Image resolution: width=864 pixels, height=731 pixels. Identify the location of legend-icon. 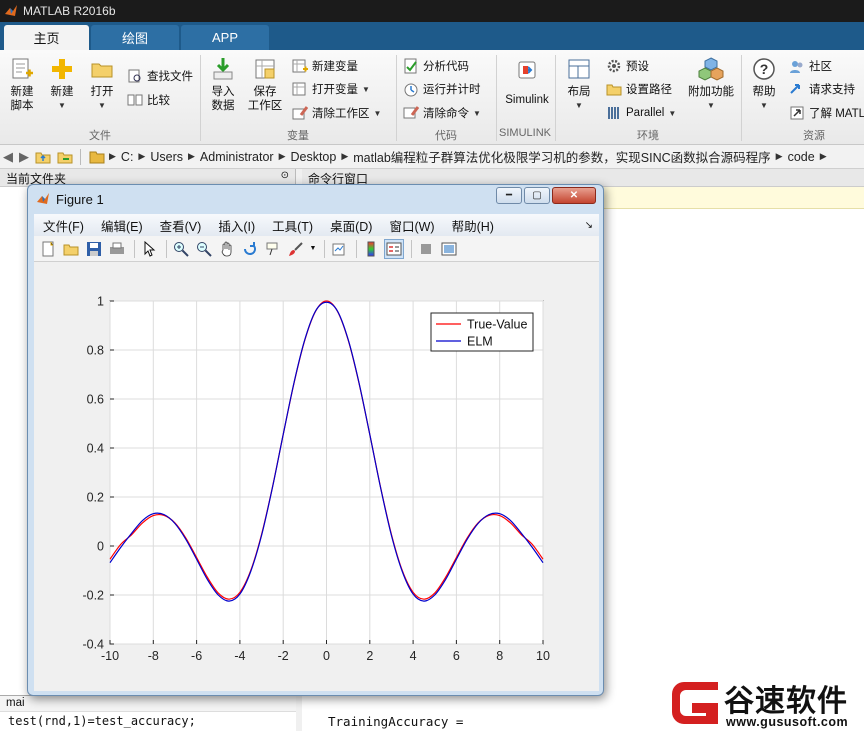
(394, 248).